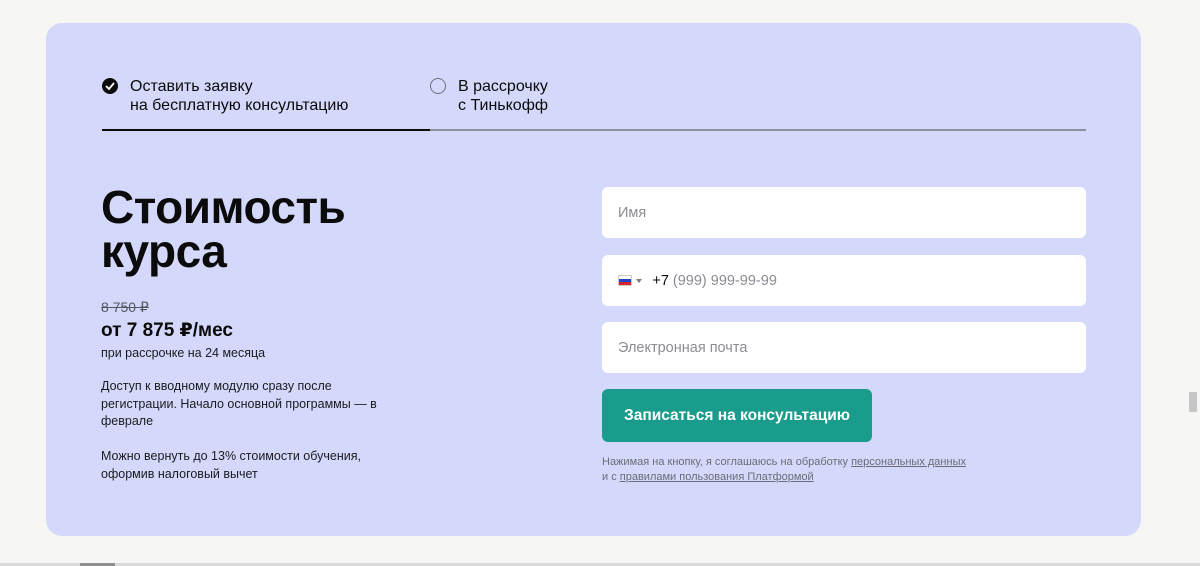 The width and height of the screenshot is (1200, 566). I want to click on email-field, so click(844, 347).